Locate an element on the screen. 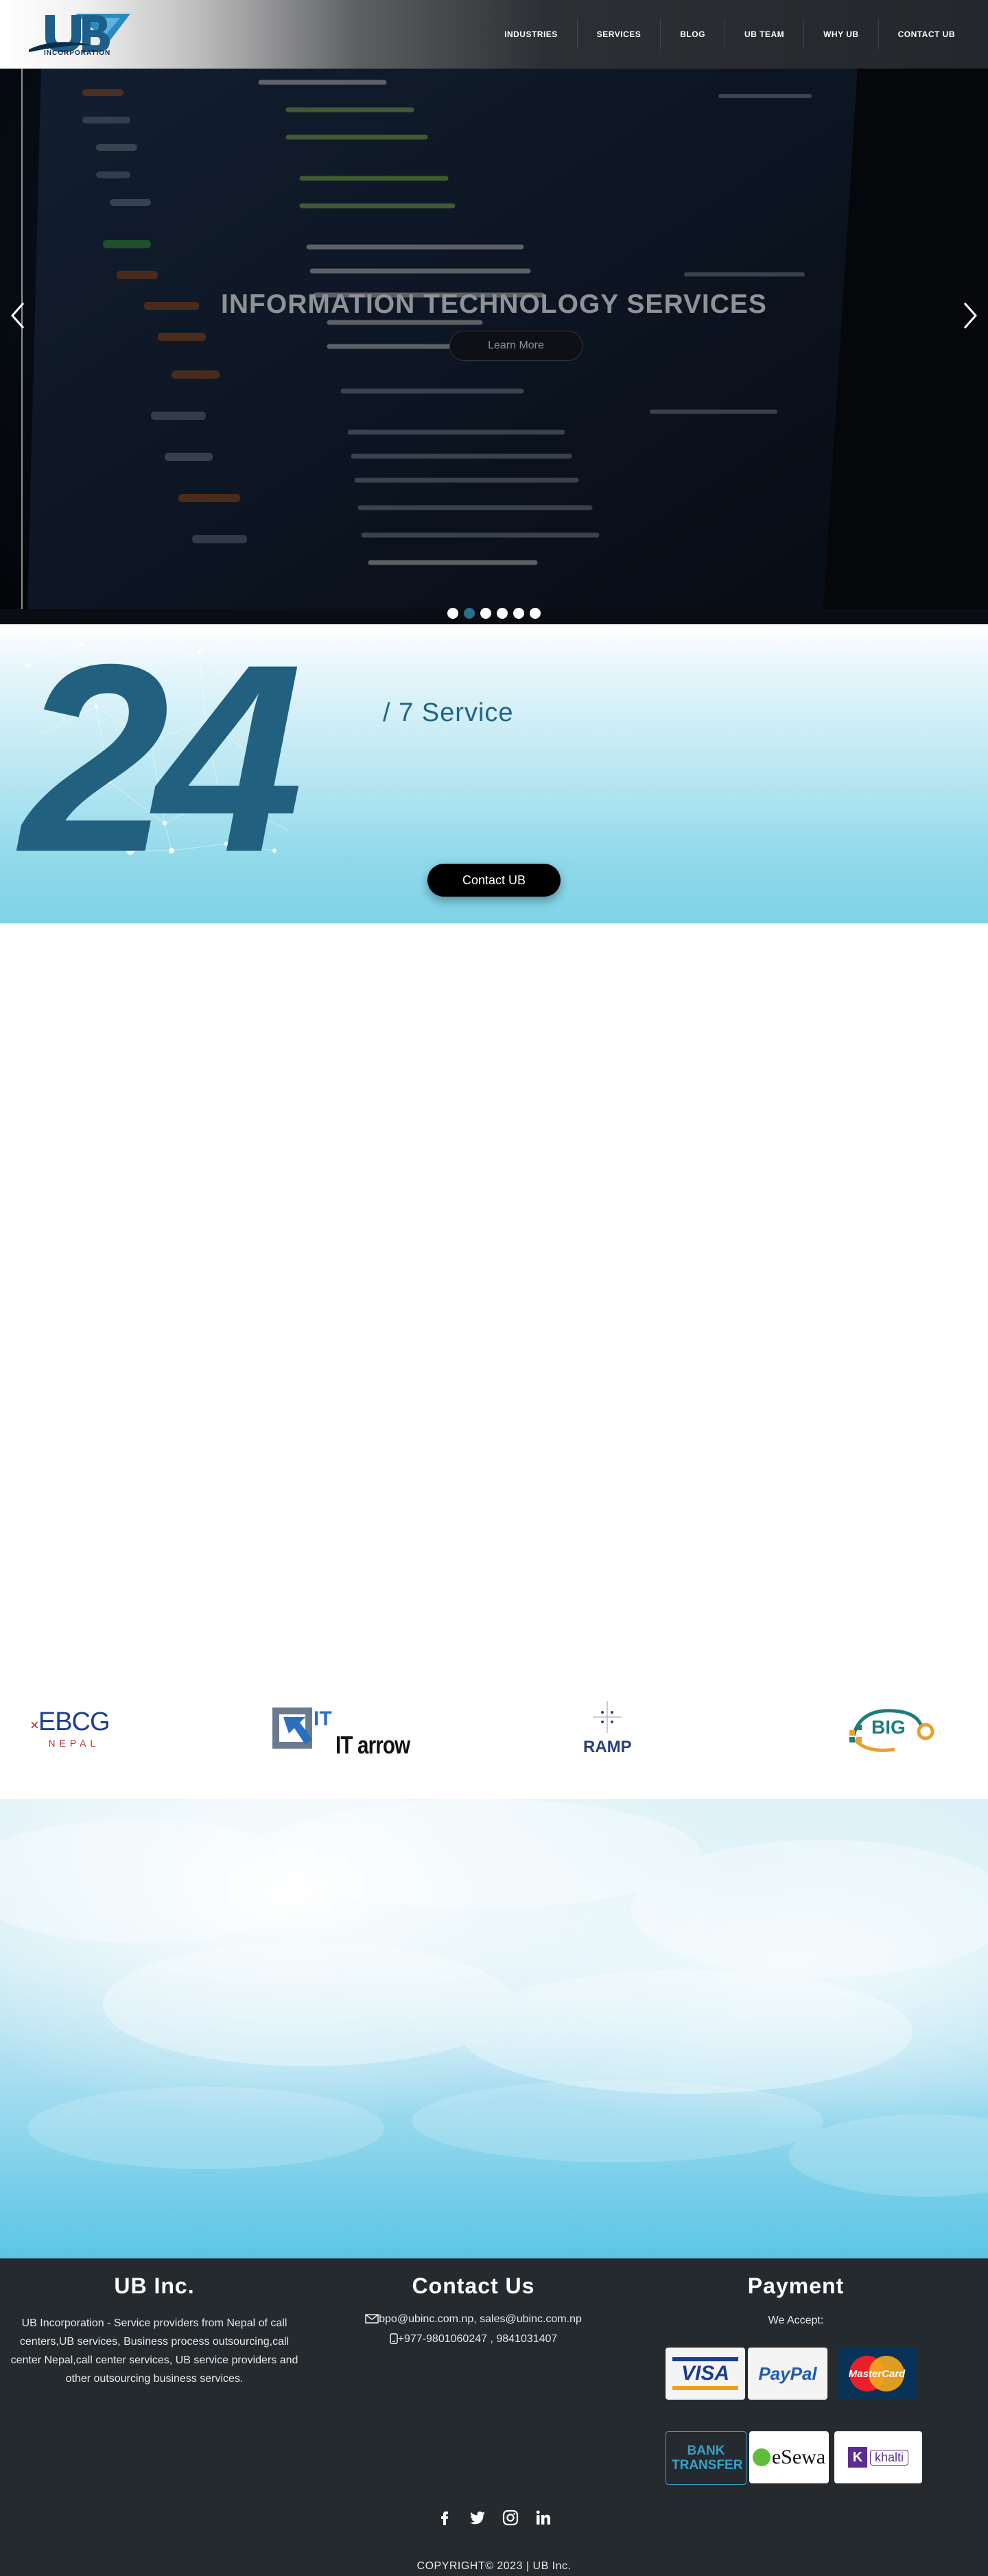  partner-itarrow-logo: IT IT arrow is located at coordinates (340, 1729).